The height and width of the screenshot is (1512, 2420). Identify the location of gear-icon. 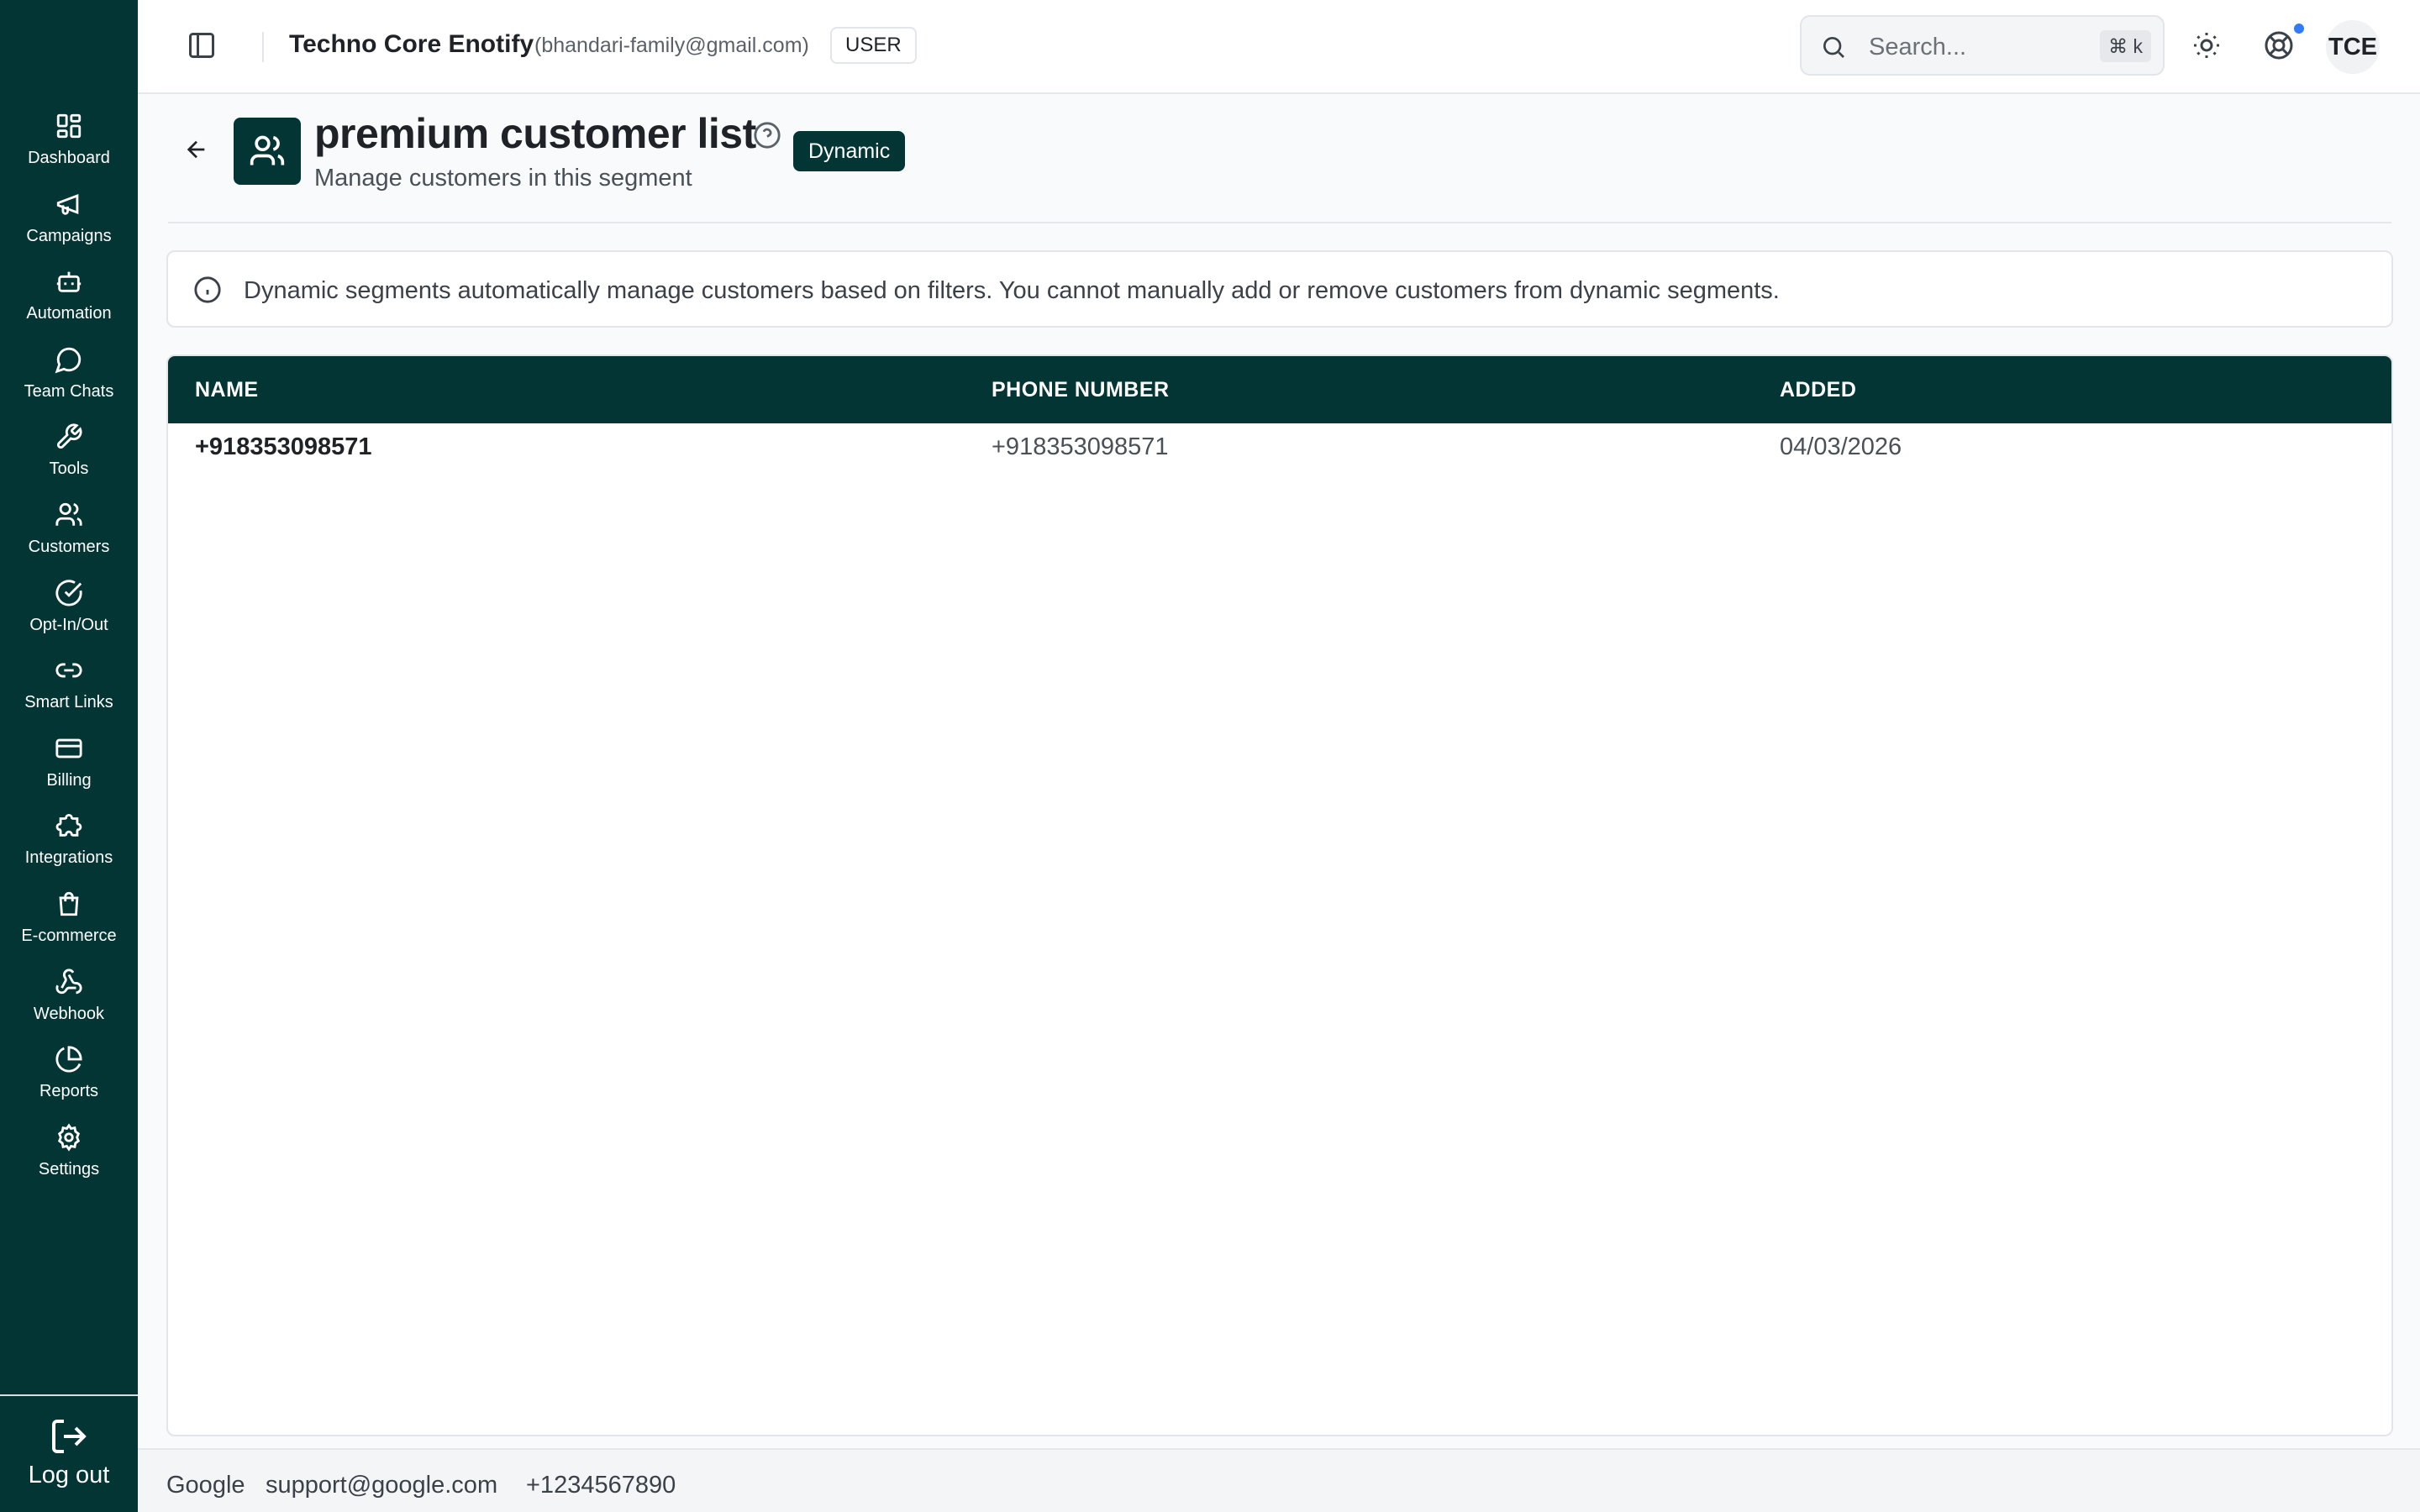
(69, 1137).